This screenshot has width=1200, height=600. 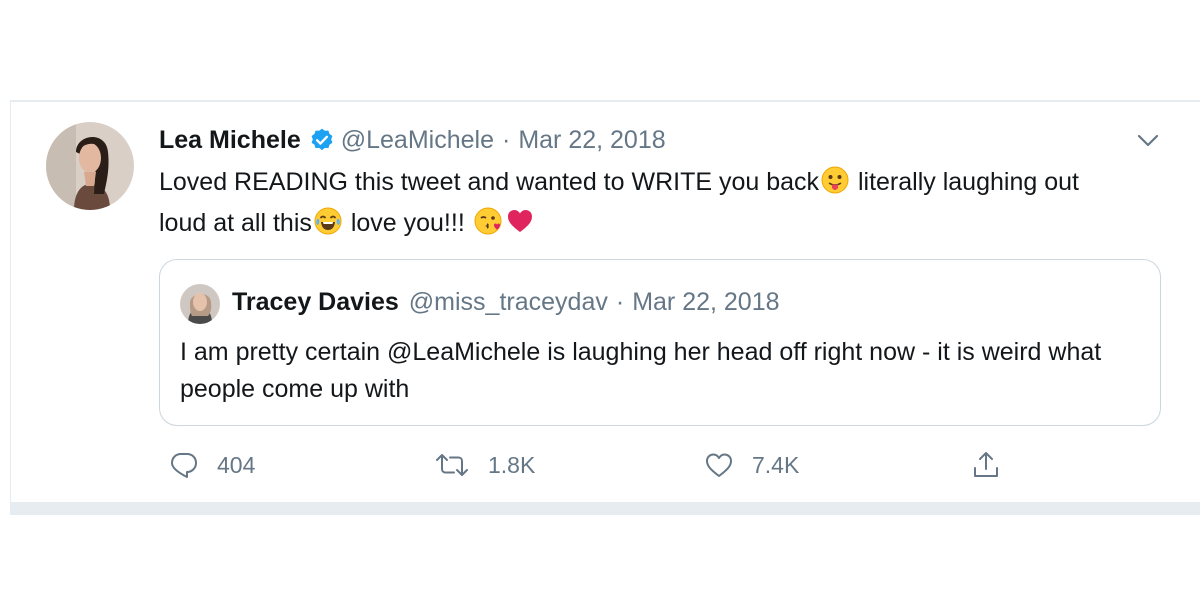 What do you see at coordinates (407, 223) in the screenshot?
I see `tweet-text-part-3: love you!!!` at bounding box center [407, 223].